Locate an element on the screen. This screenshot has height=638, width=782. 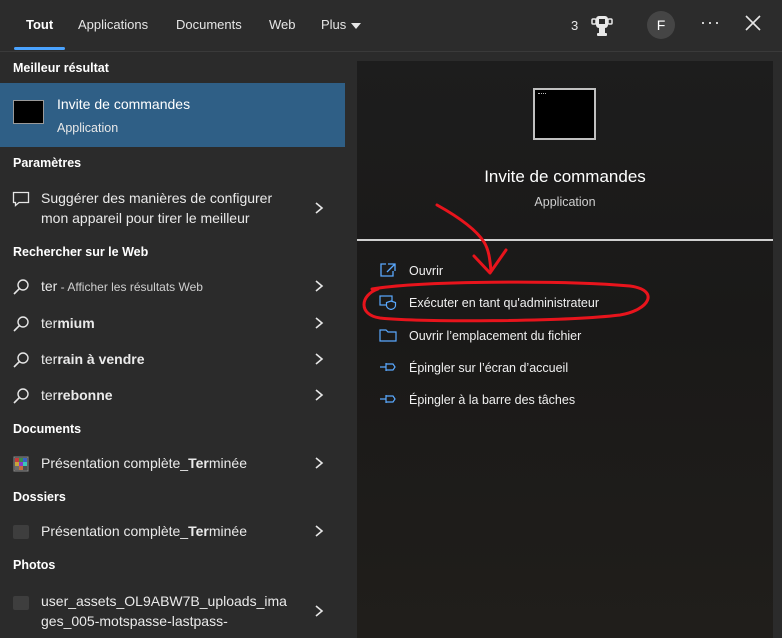
action-pin-to-start: Épingler sur l’écran d’accueil is located at coordinates (569, 367).